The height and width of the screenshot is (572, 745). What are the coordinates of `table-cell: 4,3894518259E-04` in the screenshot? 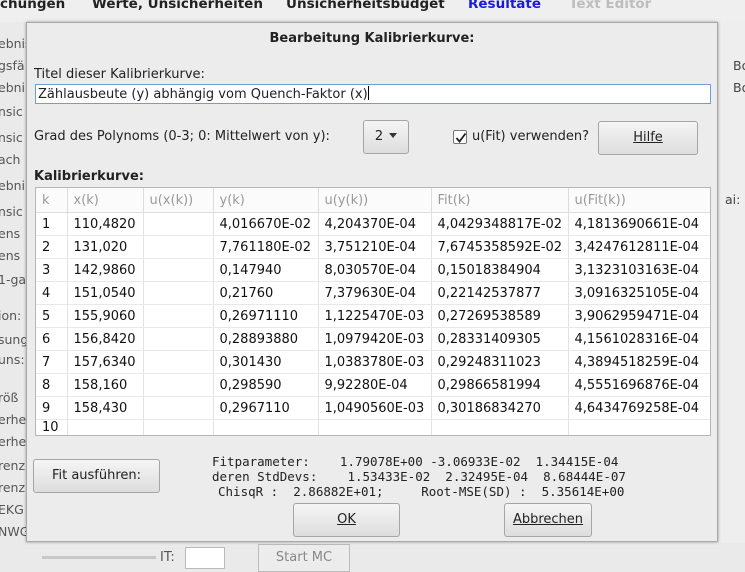 It's located at (639, 362).